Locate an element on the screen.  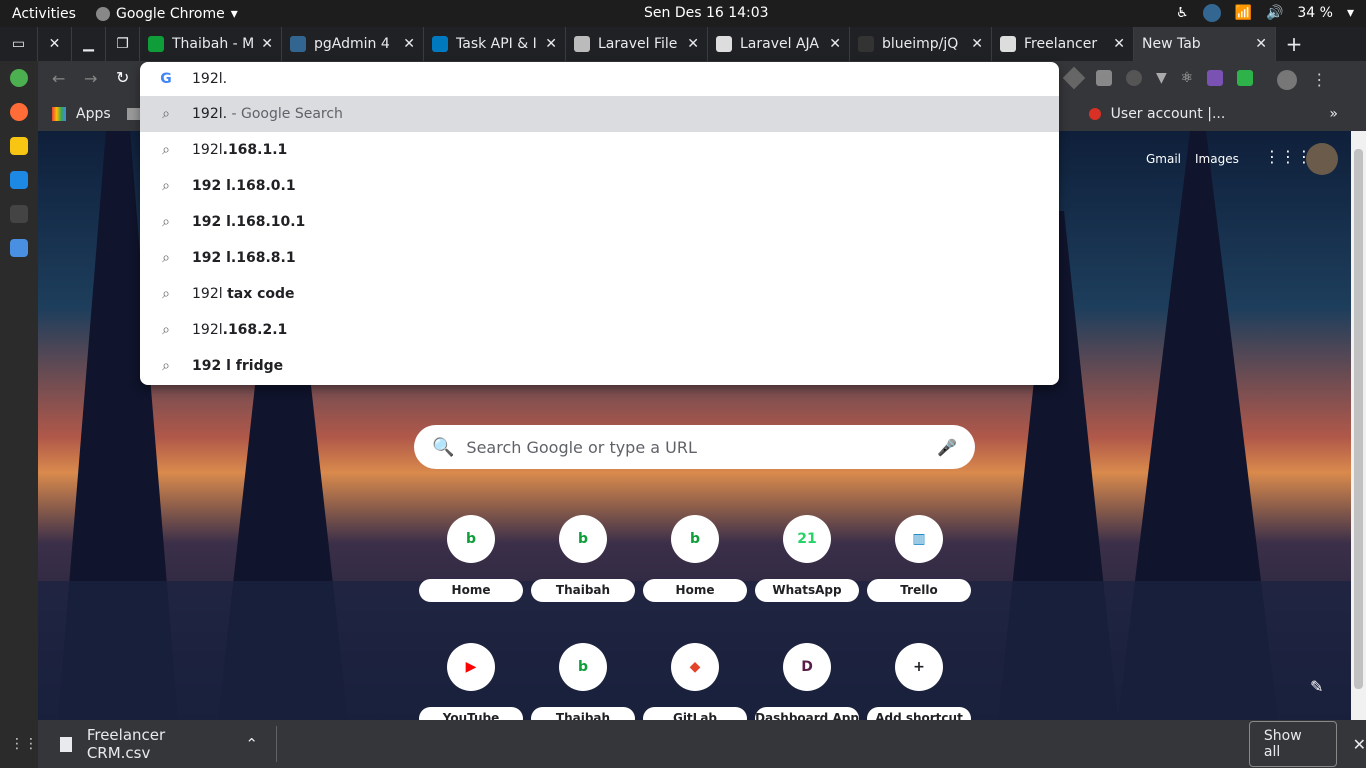
new-tab-button: + is located at coordinates (1294, 44).